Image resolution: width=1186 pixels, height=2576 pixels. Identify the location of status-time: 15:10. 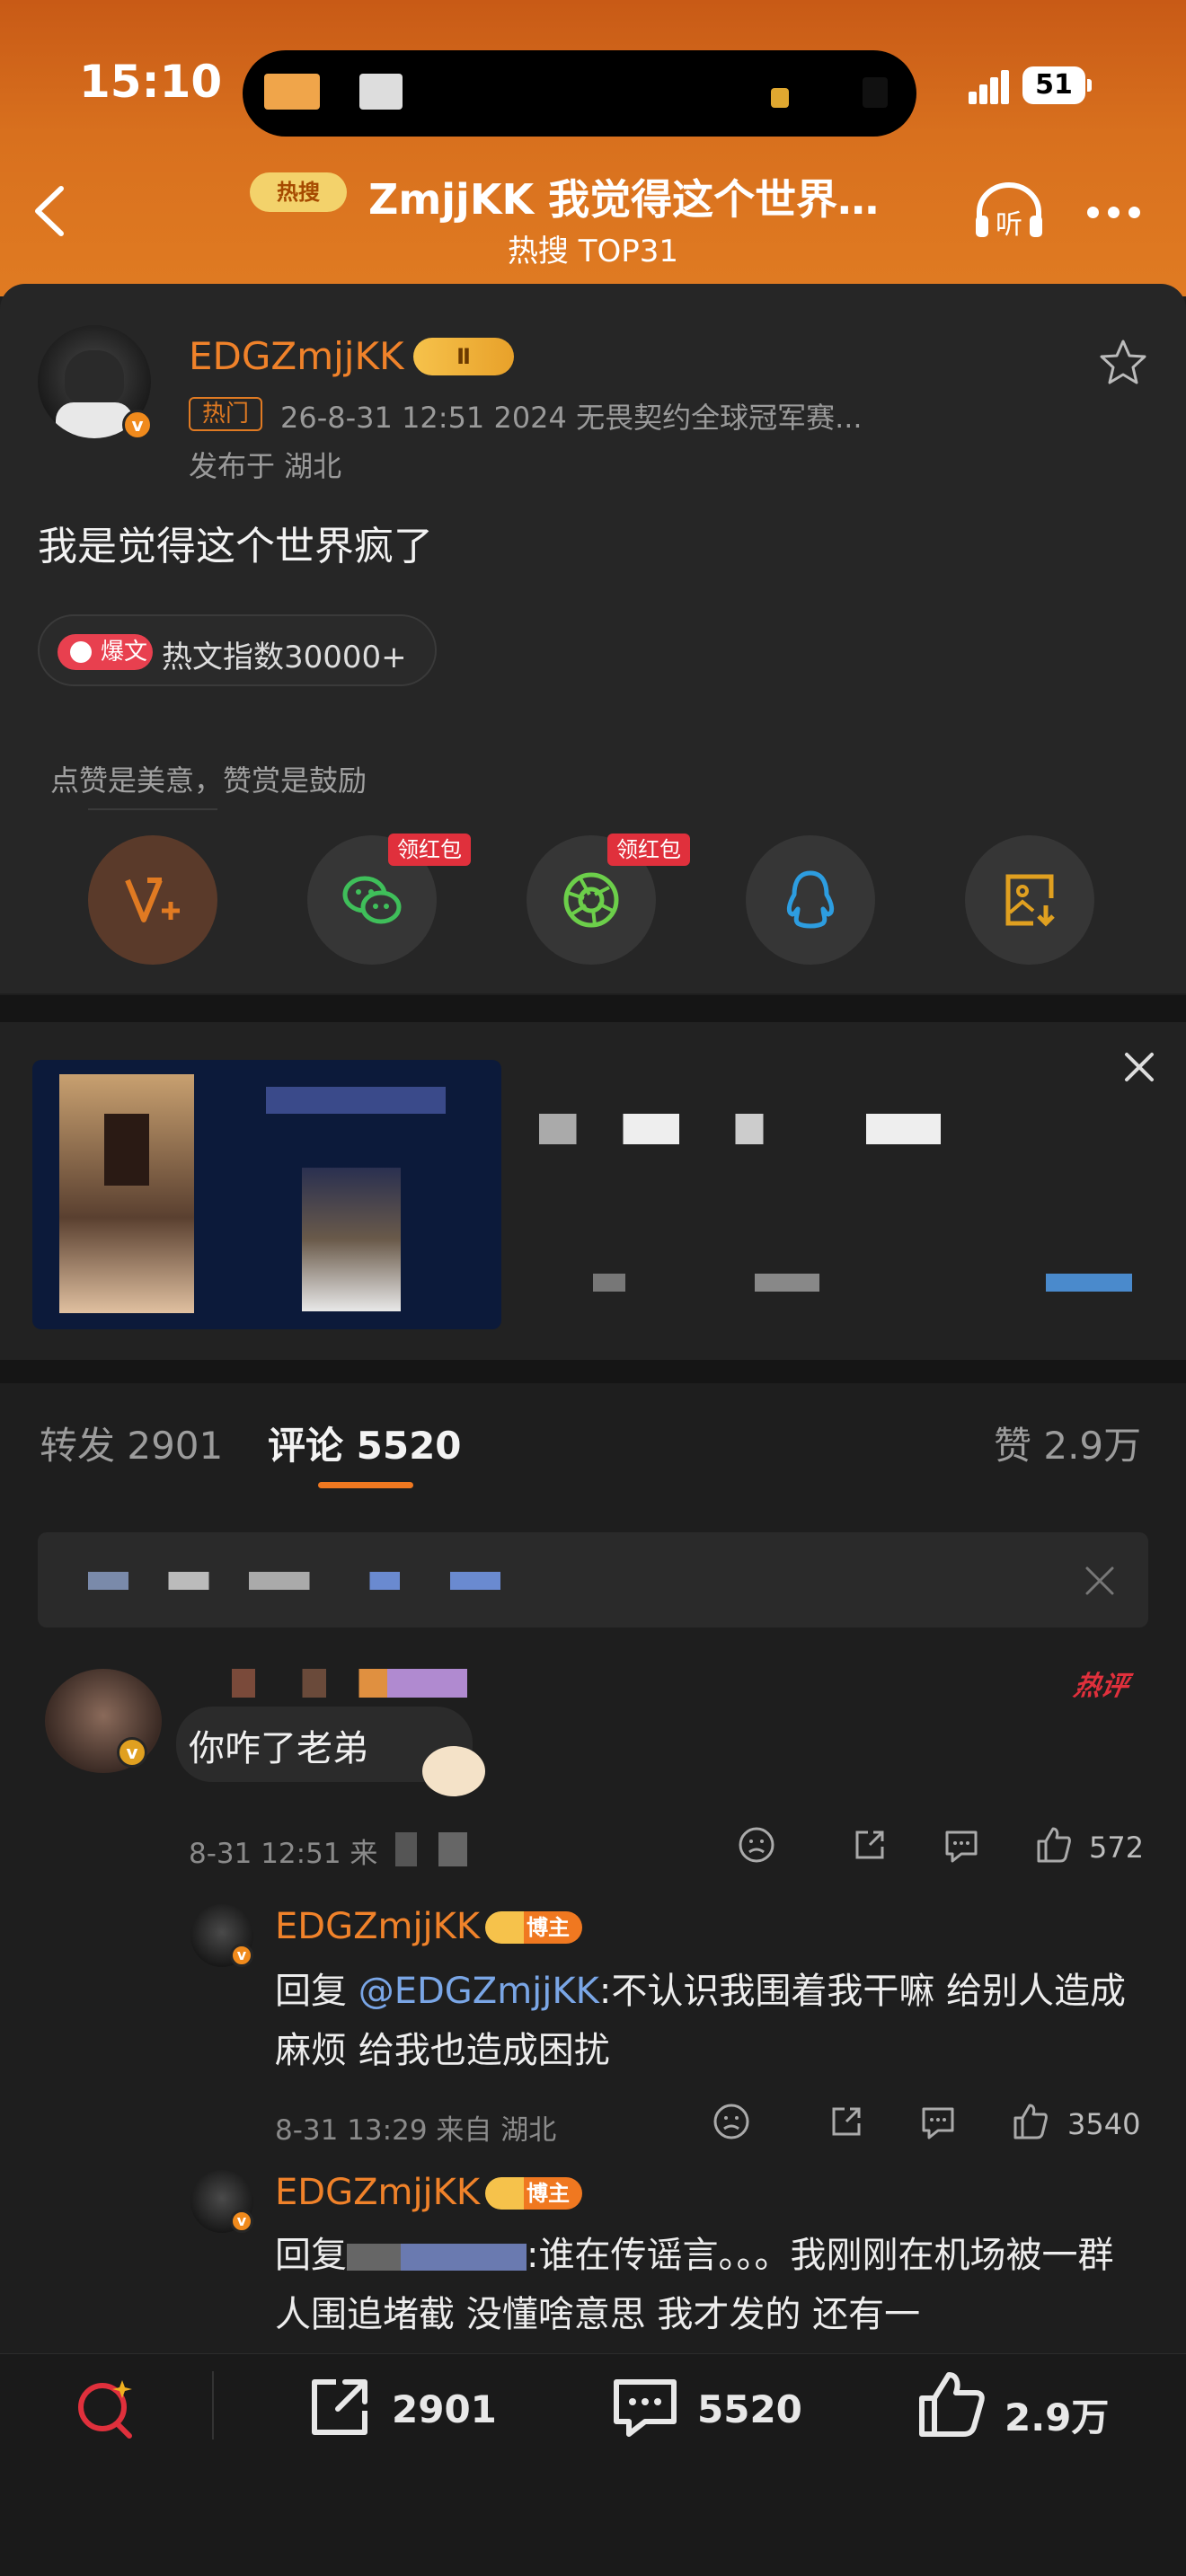
(151, 82).